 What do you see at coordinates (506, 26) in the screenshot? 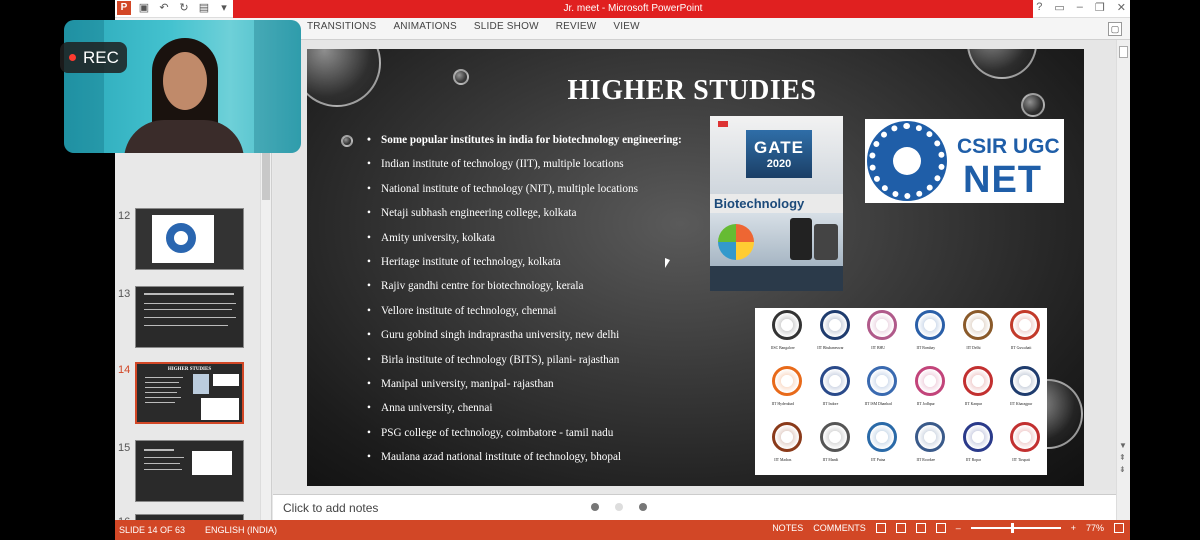
I see `tab-slide-show: SLIDE SHOW` at bounding box center [506, 26].